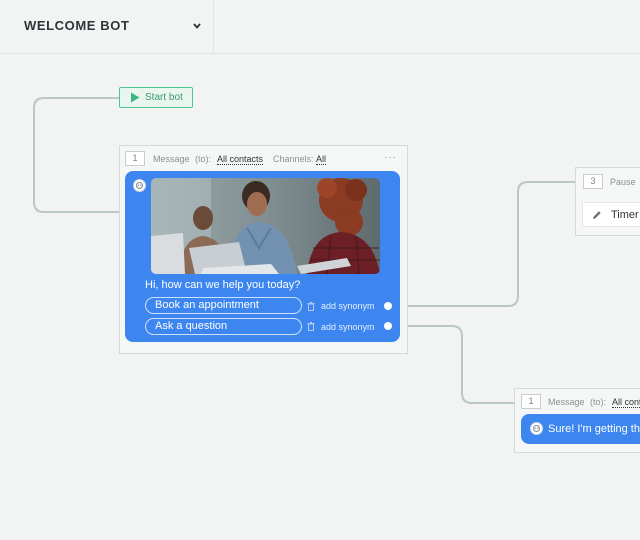  Describe the element at coordinates (321, 159) in the screenshot. I see `channels-link: All` at that location.